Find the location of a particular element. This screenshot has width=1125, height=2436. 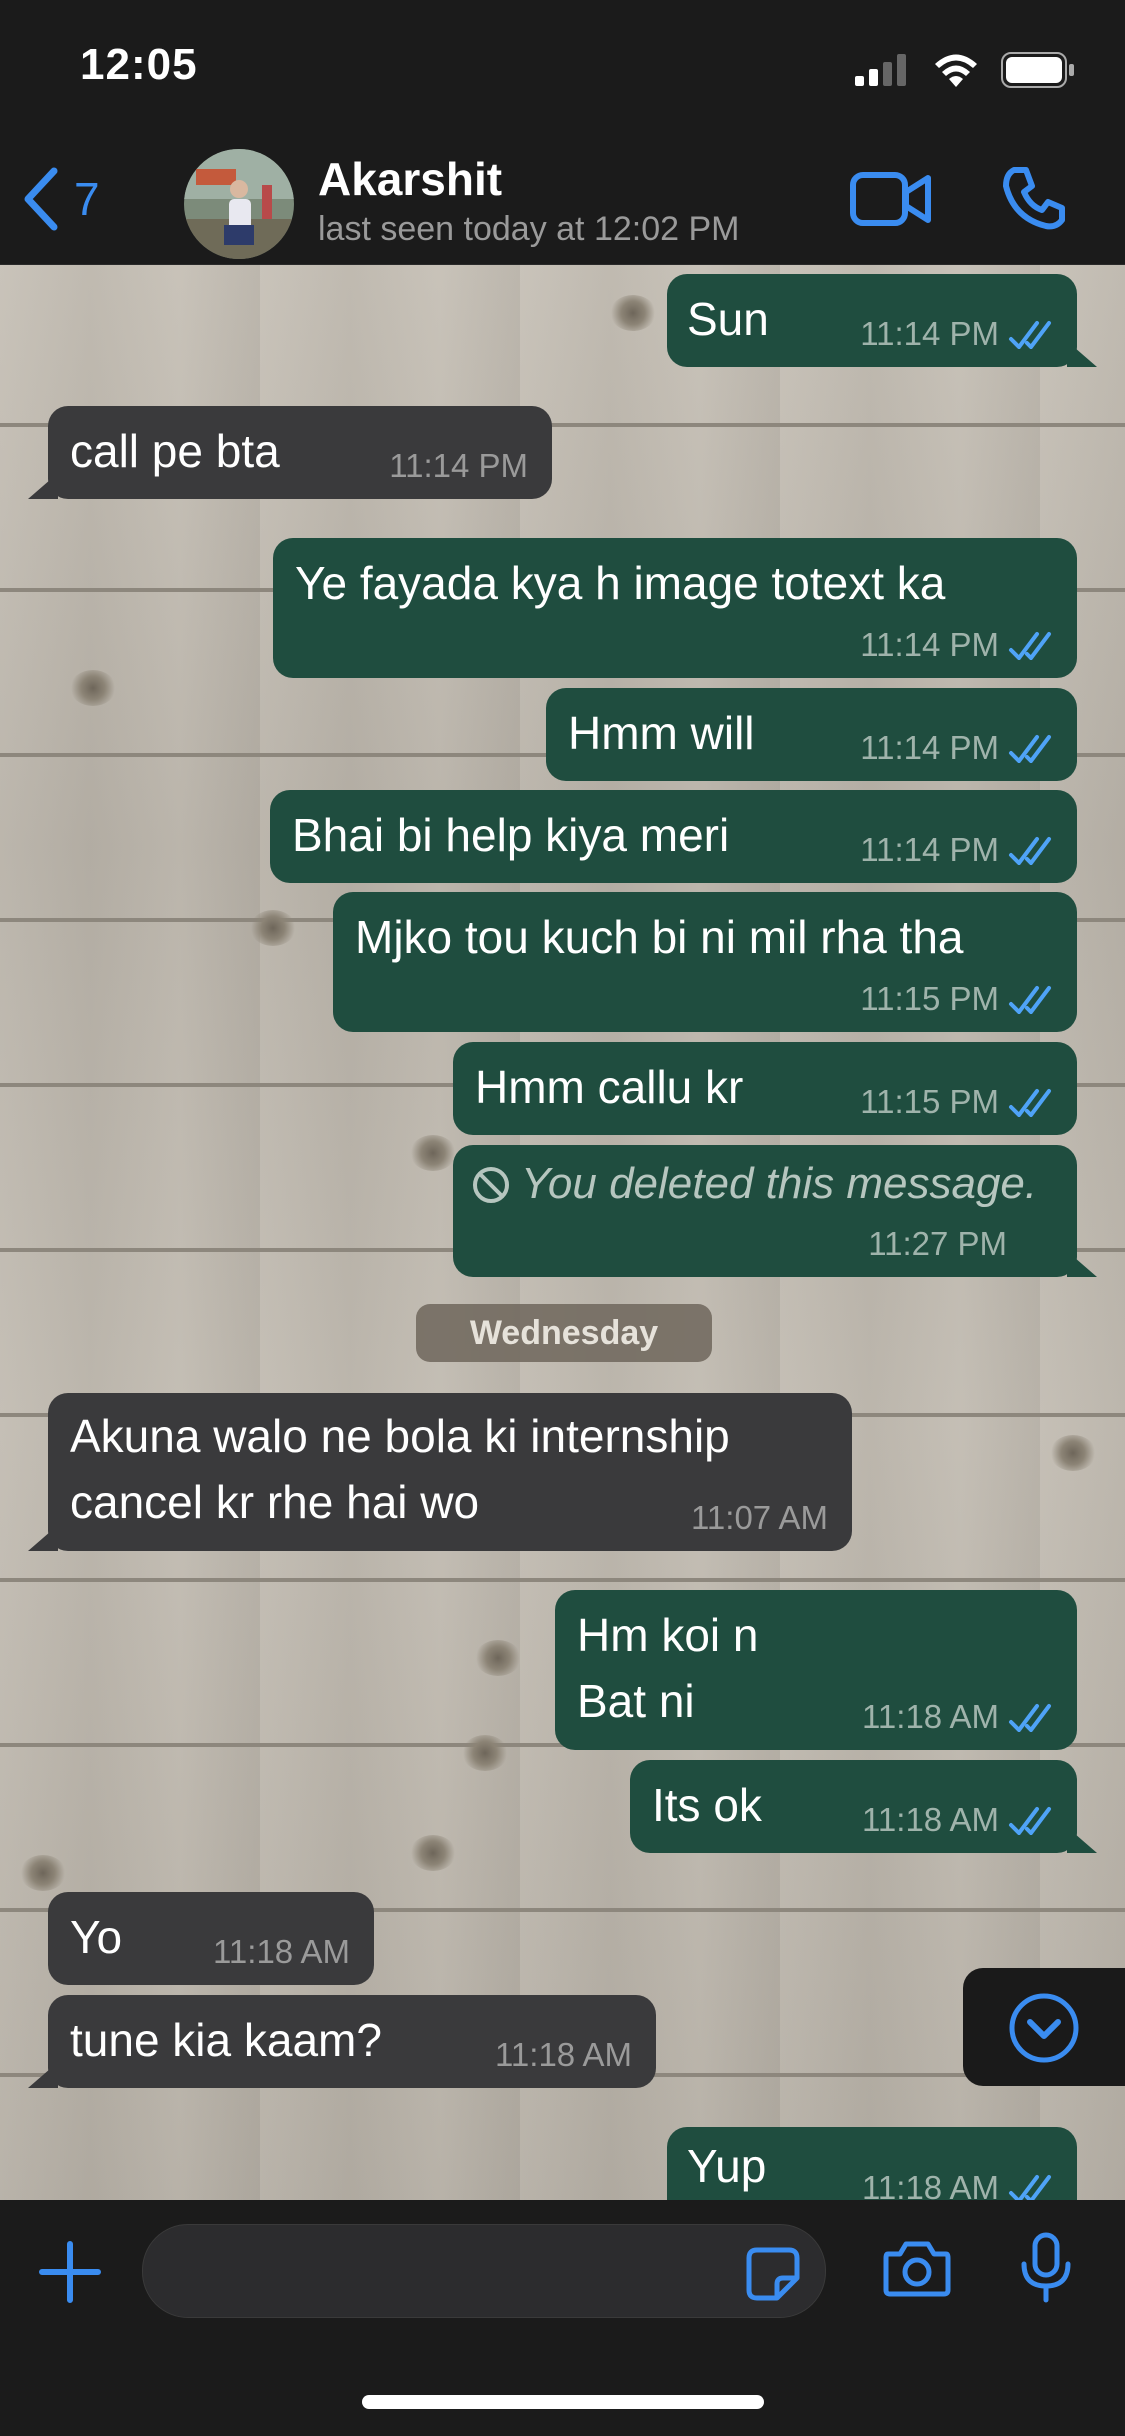

scroll-to-bottom-button is located at coordinates (1044, 2027).